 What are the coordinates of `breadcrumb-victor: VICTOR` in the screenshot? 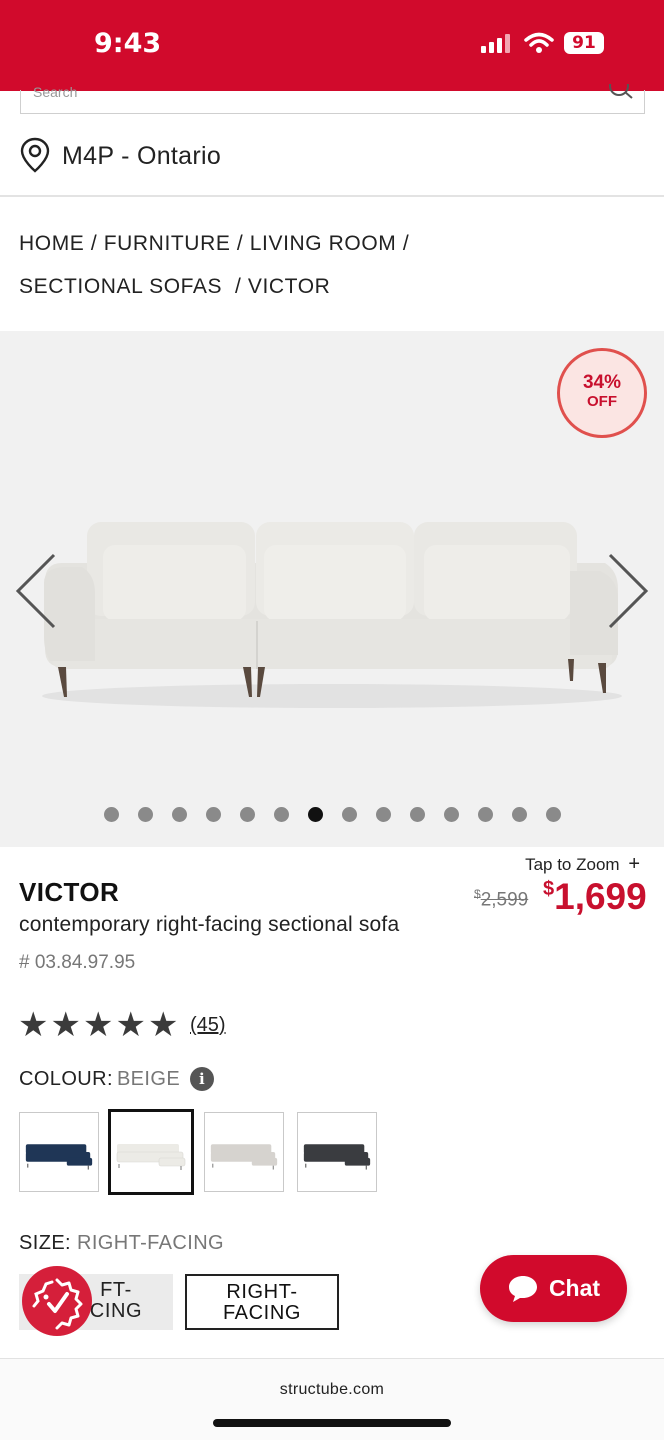 It's located at (289, 286).